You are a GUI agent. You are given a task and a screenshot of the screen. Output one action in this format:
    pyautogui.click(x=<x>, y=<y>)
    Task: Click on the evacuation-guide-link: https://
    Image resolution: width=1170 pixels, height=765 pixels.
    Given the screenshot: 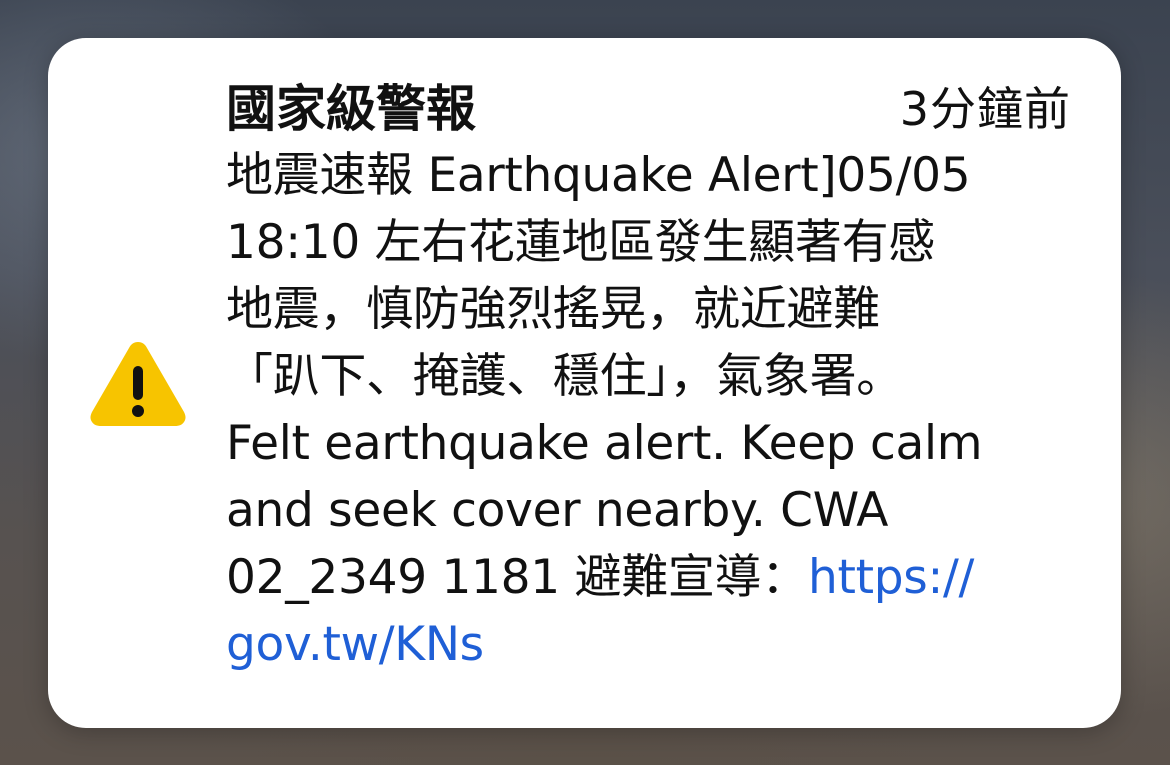 What is the action you would take?
    pyautogui.click(x=891, y=577)
    